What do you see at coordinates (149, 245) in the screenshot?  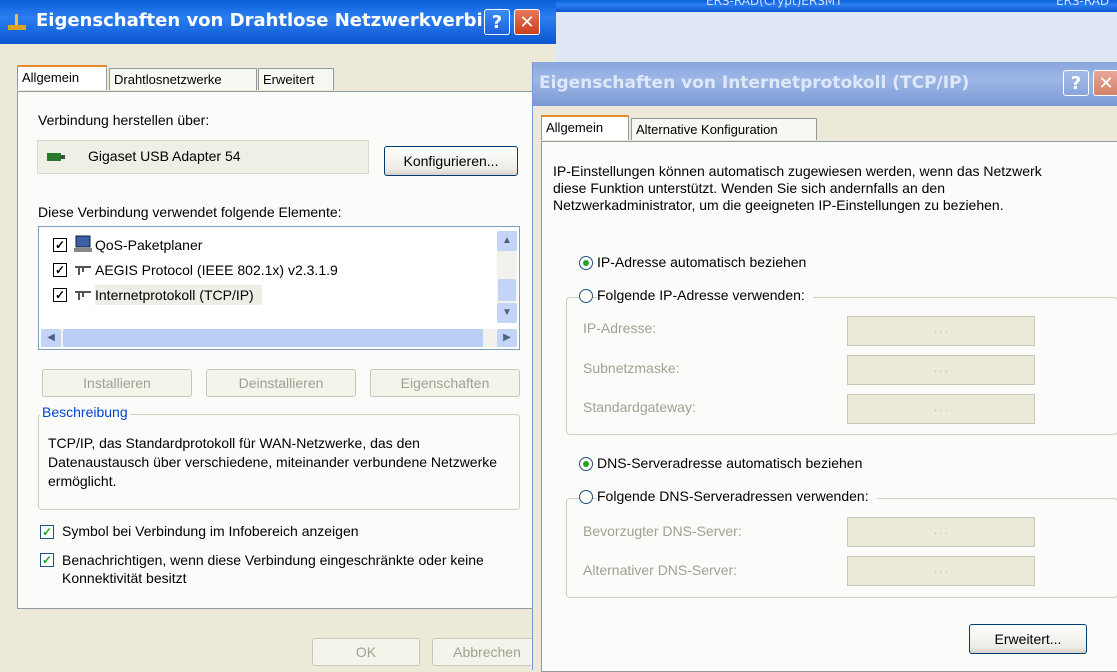 I see `list-item-label: QoS-Paketplaner` at bounding box center [149, 245].